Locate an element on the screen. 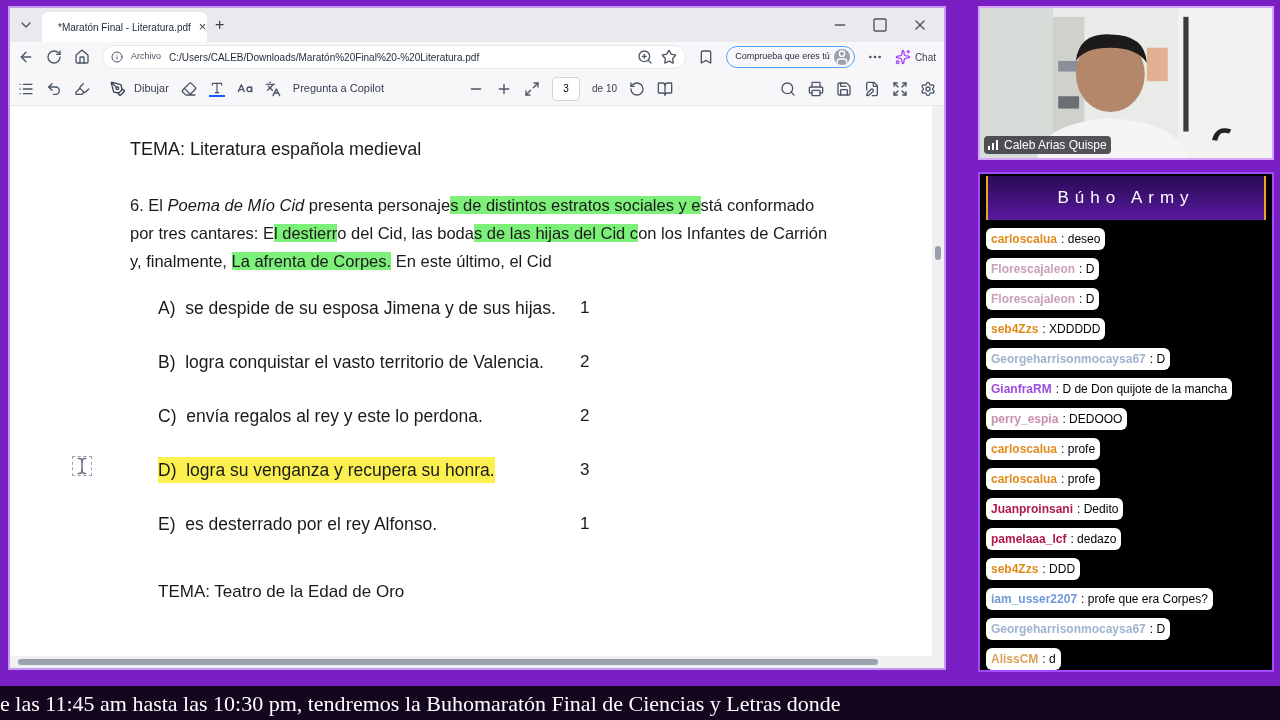 The height and width of the screenshot is (720, 1280). copilot-button: Pregunta a Copilot is located at coordinates (338, 88).